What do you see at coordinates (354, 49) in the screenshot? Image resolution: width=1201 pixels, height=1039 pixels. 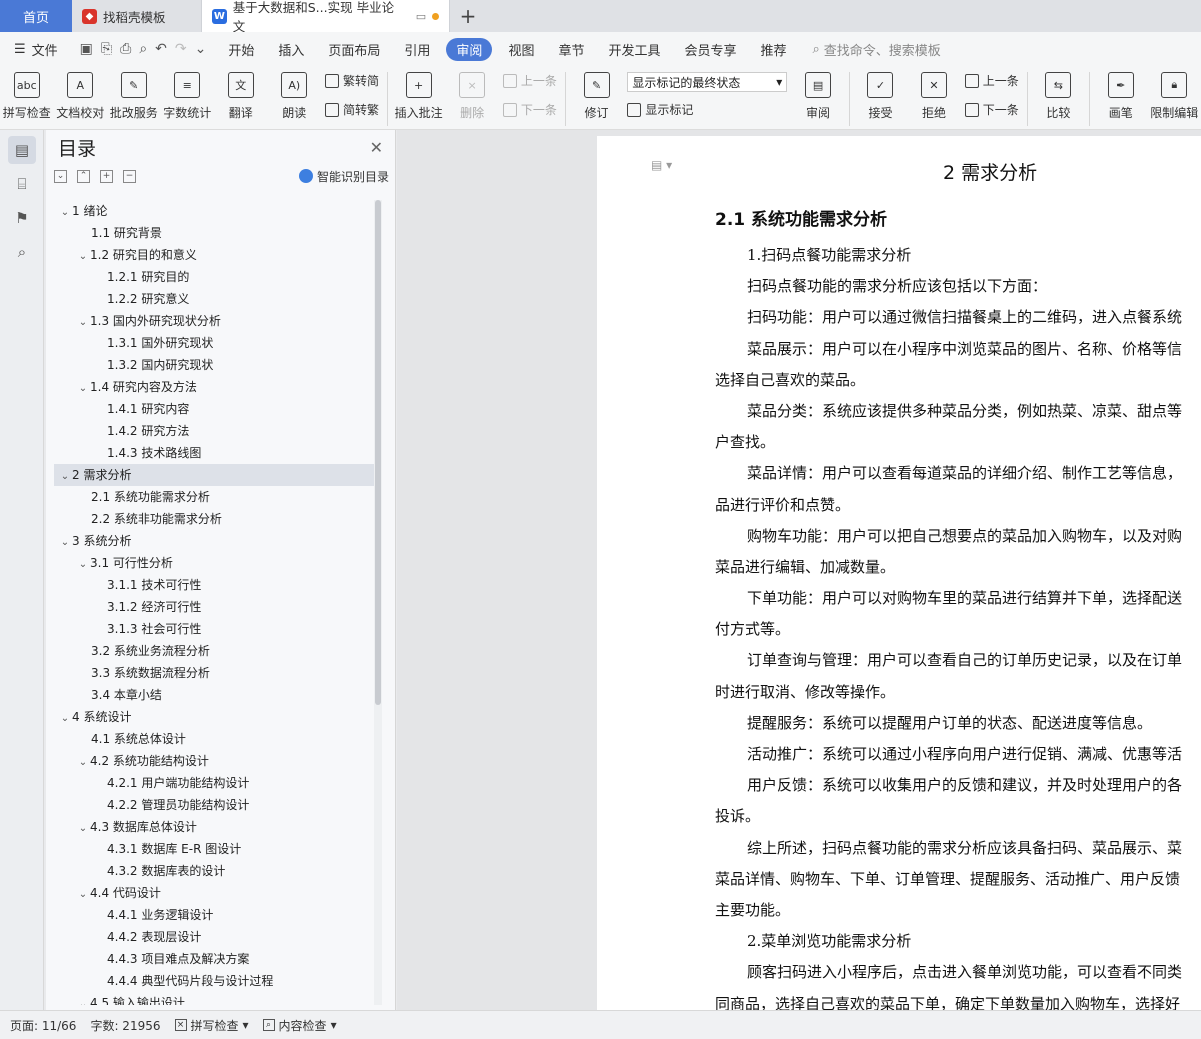 I see `menu-layout: 页面布局` at bounding box center [354, 49].